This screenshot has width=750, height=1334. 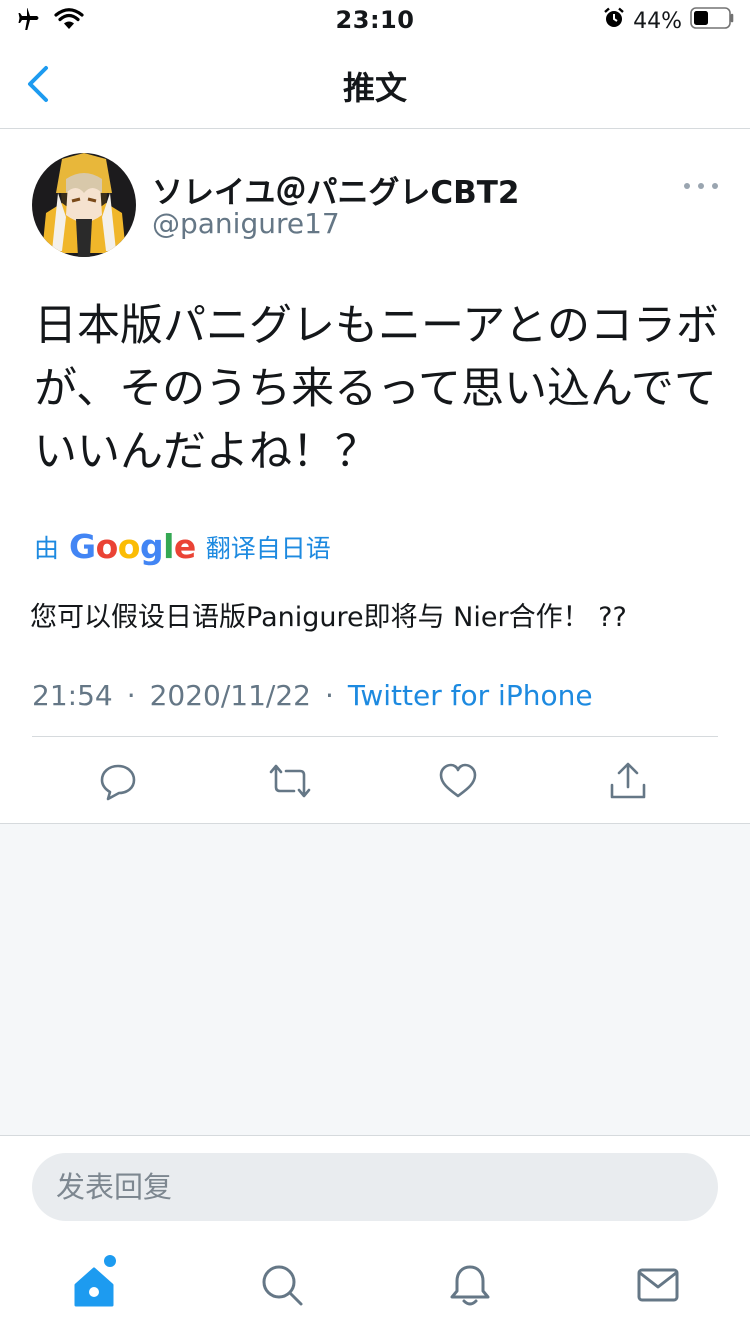 I want to click on share-button, so click(x=628, y=781).